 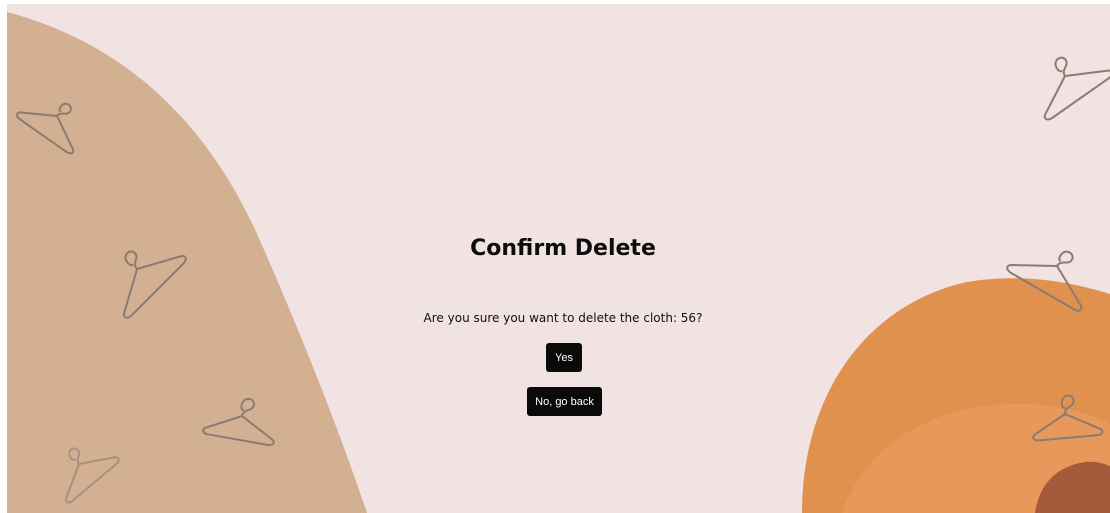 I want to click on yes-button: Yes, so click(x=564, y=357).